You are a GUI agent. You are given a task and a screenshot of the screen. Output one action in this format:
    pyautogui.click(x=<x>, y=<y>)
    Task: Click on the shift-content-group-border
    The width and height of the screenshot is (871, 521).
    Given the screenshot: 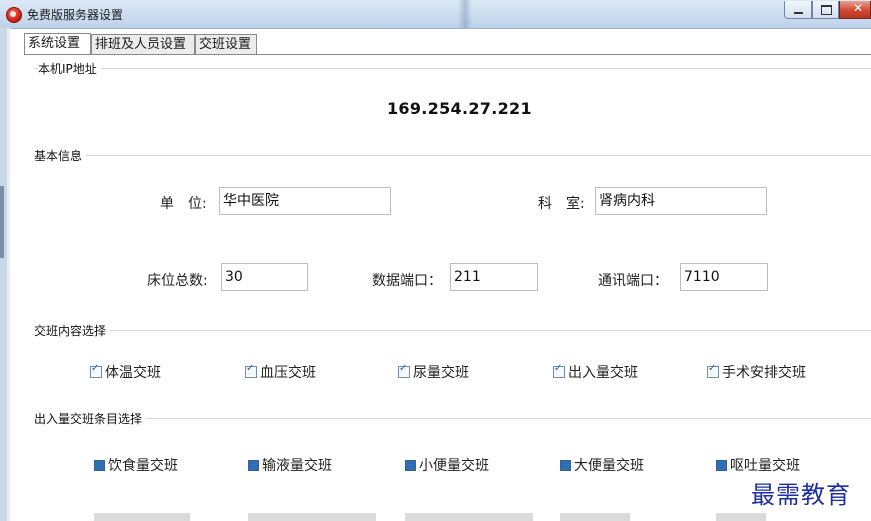 What is the action you would take?
    pyautogui.click(x=452, y=330)
    